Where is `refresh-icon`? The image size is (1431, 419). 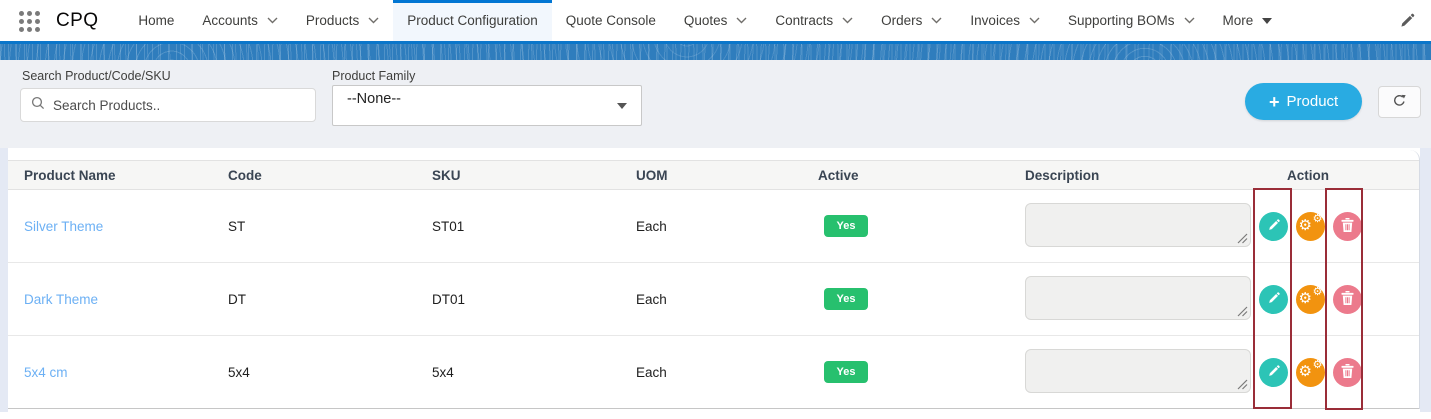 refresh-icon is located at coordinates (1399, 102).